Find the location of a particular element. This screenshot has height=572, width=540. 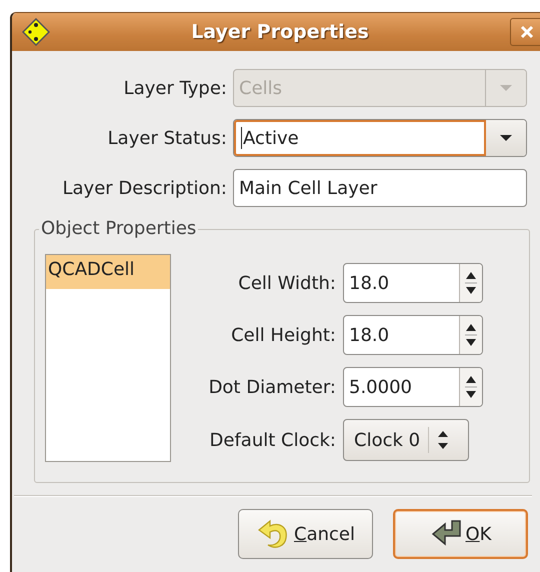

object-list: QCADCell is located at coordinates (108, 358).